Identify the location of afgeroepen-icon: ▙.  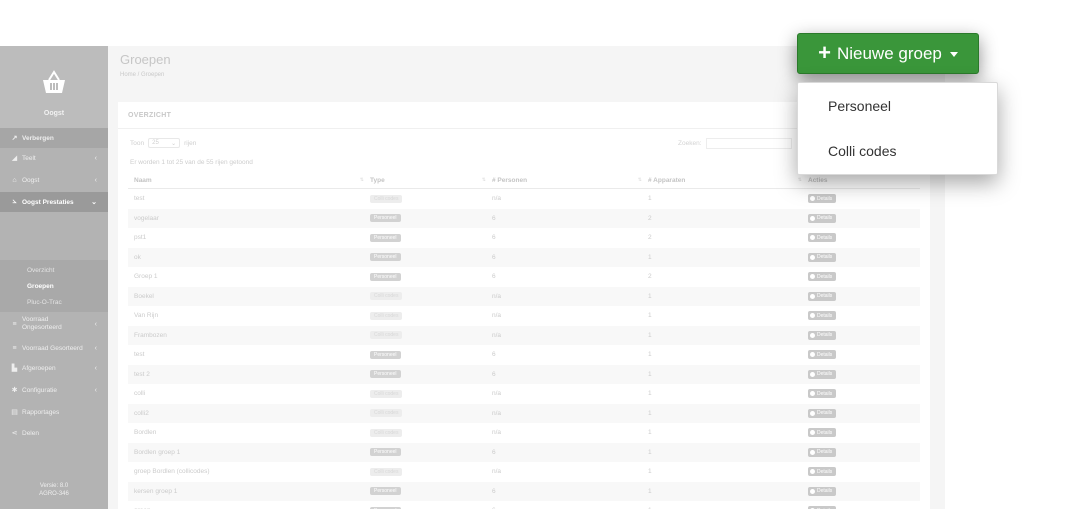
(14, 368).